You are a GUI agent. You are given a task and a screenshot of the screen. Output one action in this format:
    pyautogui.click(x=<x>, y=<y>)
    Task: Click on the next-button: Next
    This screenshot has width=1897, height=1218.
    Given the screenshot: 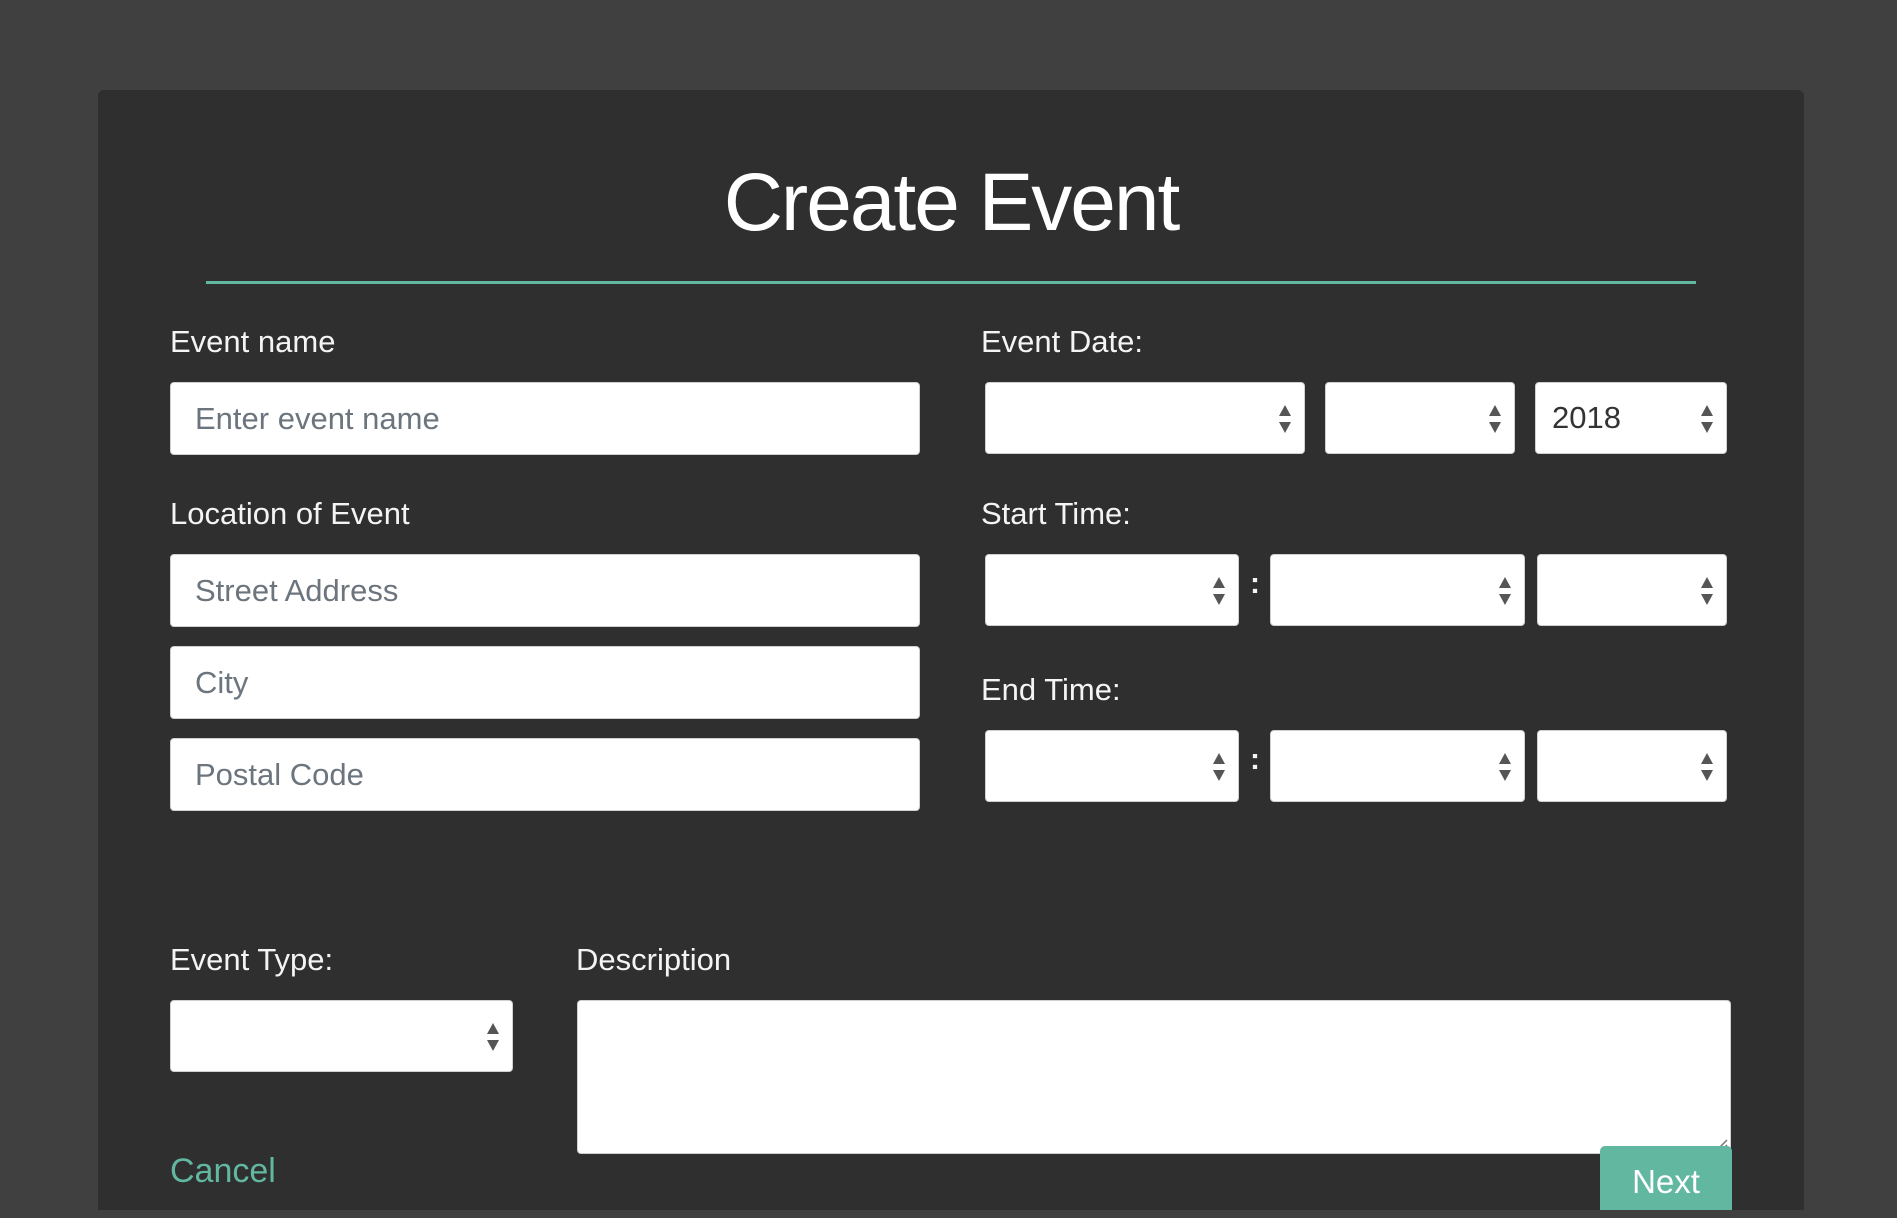 What is the action you would take?
    pyautogui.click(x=1666, y=1178)
    